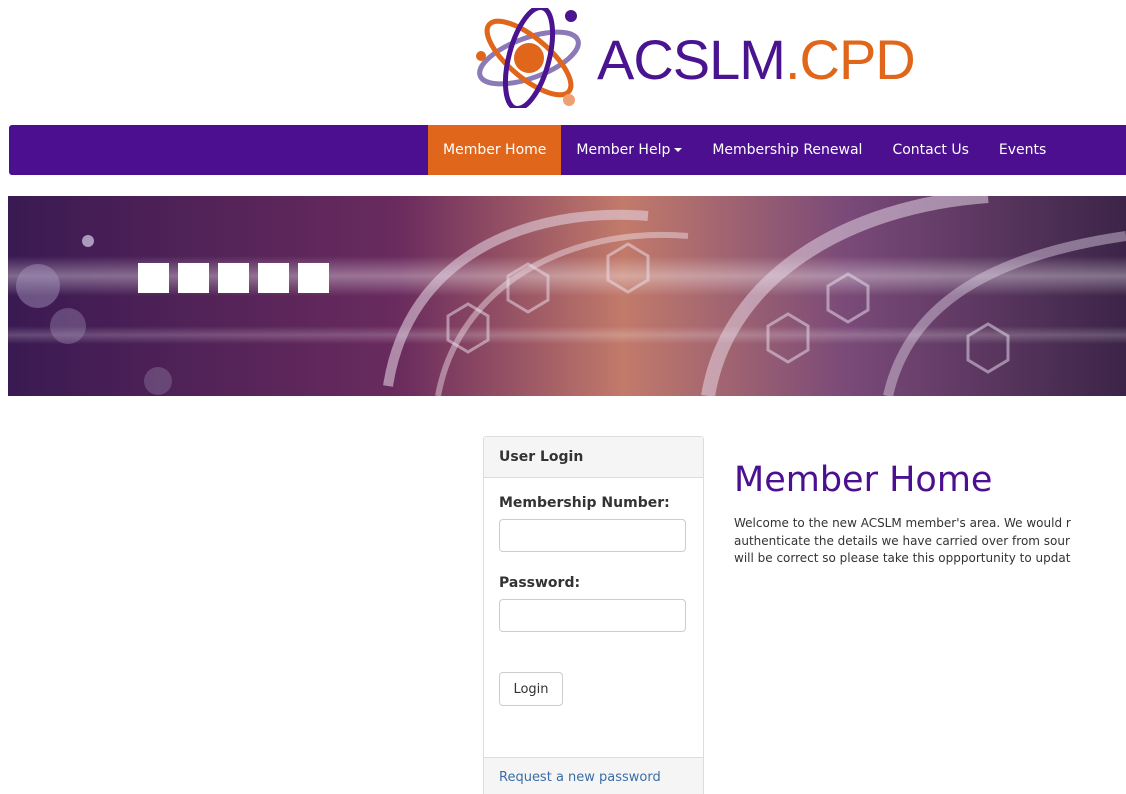 This screenshot has width=1126, height=794. What do you see at coordinates (930, 150) in the screenshot?
I see `nav-contact-us: Contact Us` at bounding box center [930, 150].